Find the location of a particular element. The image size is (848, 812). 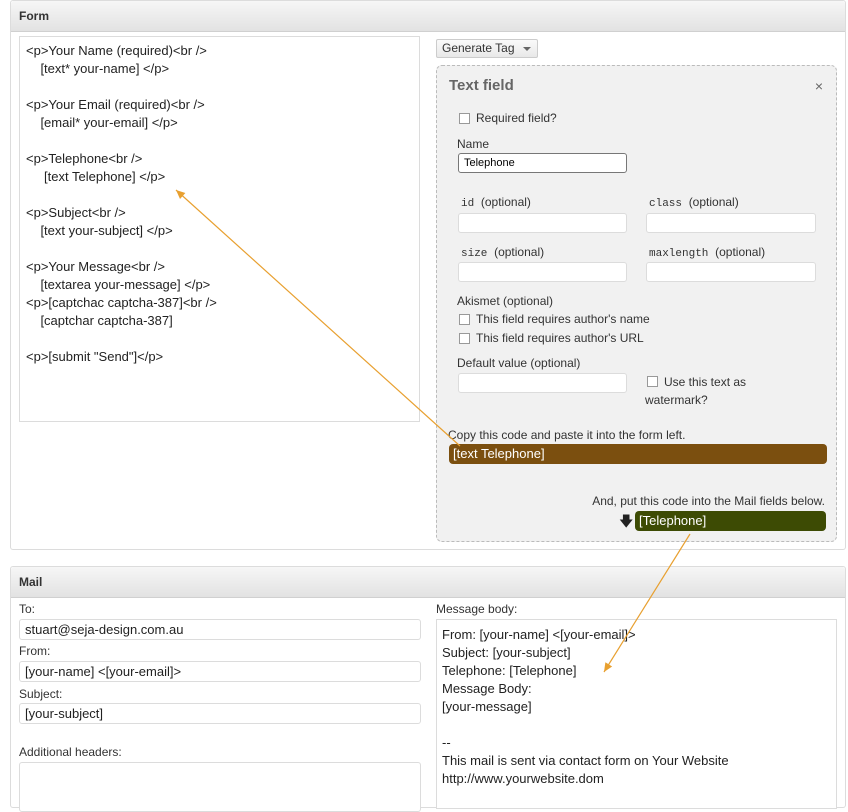

maxlength-input is located at coordinates (731, 272).